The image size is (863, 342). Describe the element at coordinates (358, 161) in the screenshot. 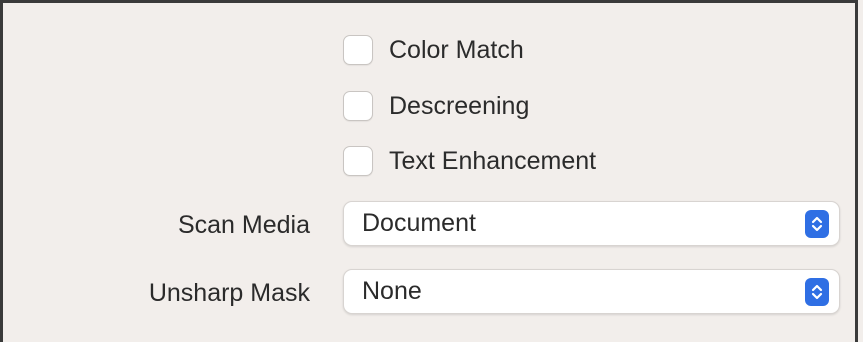

I see `text-enhancement-checkbox` at that location.